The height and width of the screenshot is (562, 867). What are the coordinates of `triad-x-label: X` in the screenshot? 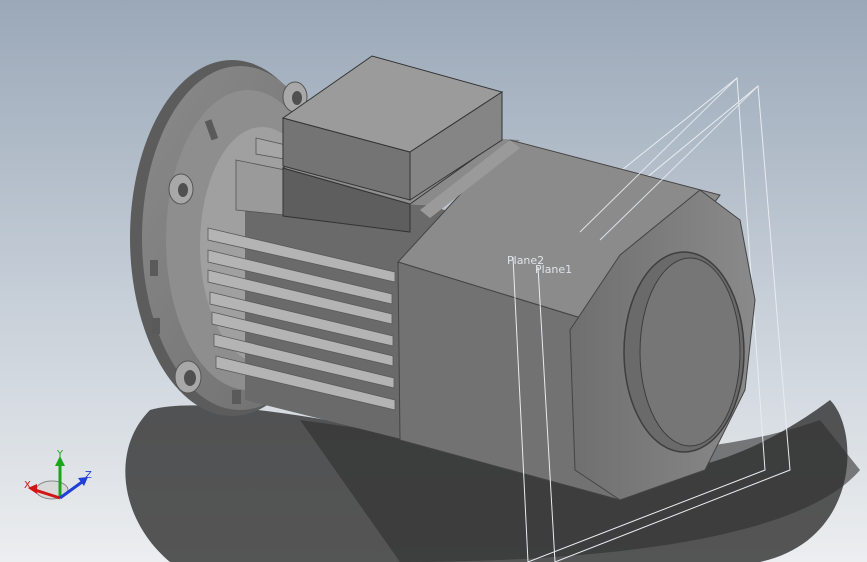 It's located at (27, 485).